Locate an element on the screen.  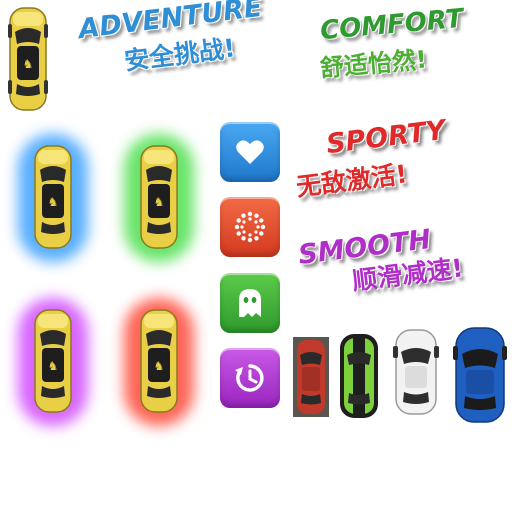
comfort-subtitle: 舒适怡然! is located at coordinates (373, 64).